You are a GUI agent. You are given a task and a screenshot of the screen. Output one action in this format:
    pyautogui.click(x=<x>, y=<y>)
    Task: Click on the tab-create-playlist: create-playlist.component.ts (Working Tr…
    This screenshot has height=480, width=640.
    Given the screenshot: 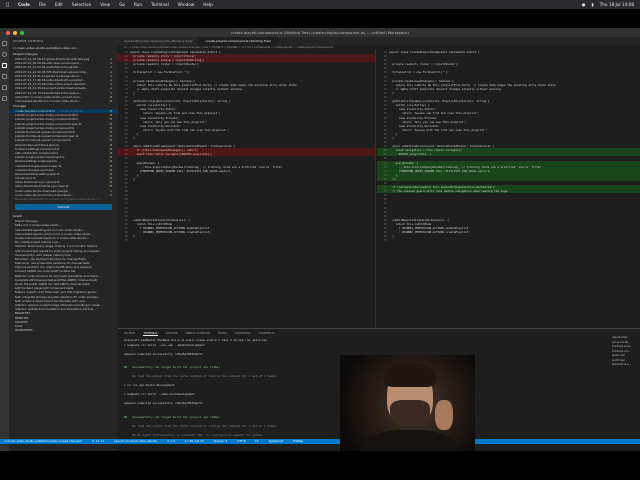 What is the action you would take?
    pyautogui.click(x=239, y=41)
    